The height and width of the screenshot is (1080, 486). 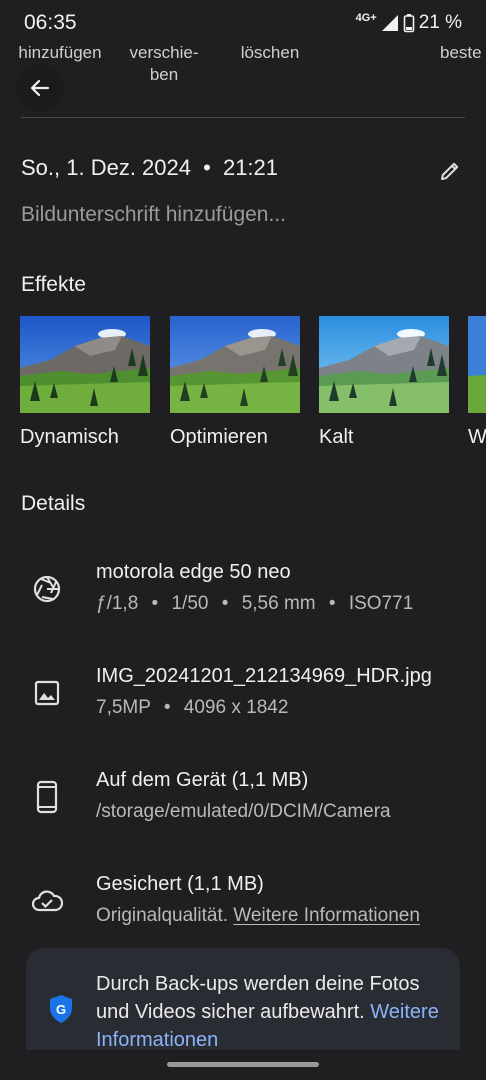 I want to click on edit-date-button, so click(x=450, y=171).